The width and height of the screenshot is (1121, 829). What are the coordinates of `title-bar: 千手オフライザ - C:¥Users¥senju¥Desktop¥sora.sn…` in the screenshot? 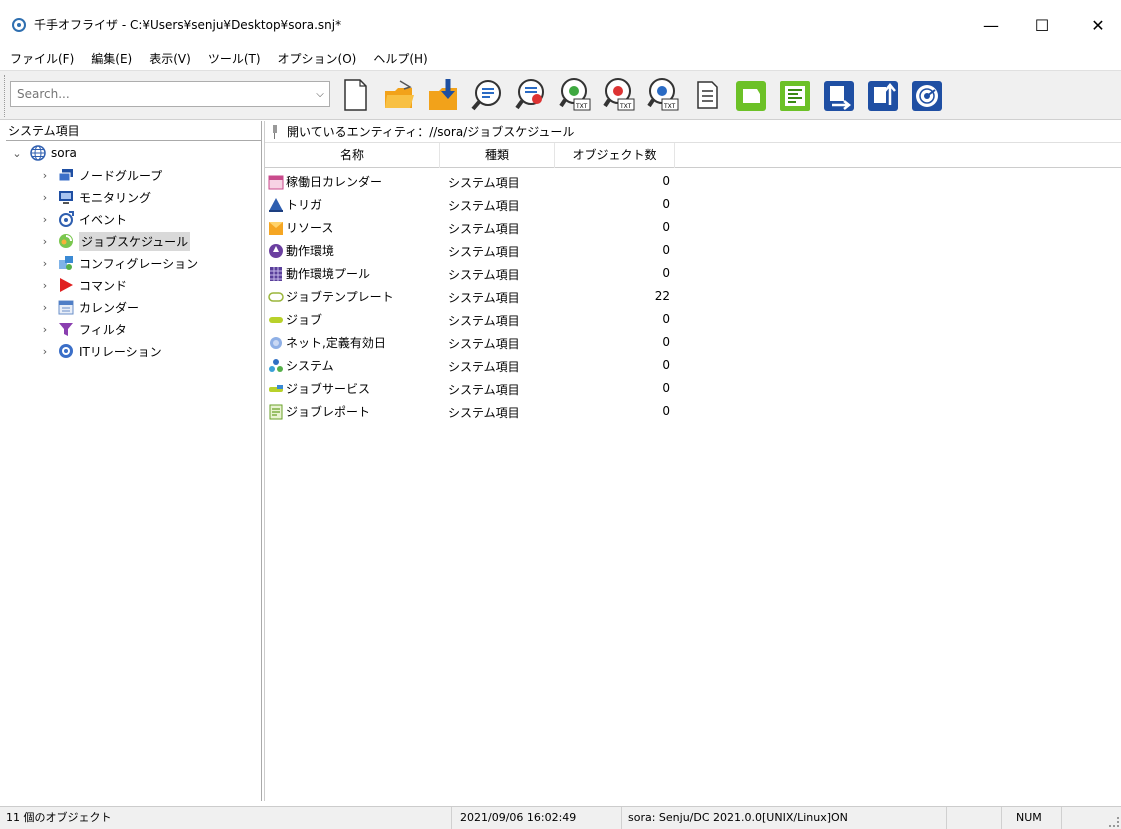 It's located at (560, 23).